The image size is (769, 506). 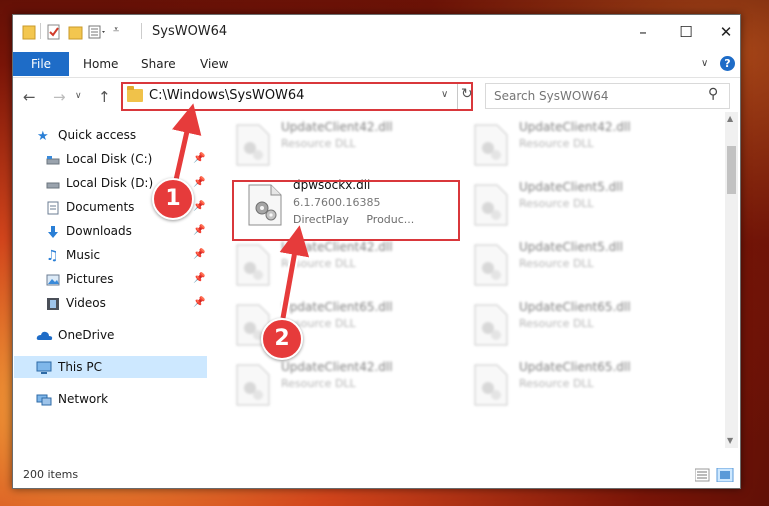 What do you see at coordinates (294, 272) in the screenshot?
I see `arrow-two` at bounding box center [294, 272].